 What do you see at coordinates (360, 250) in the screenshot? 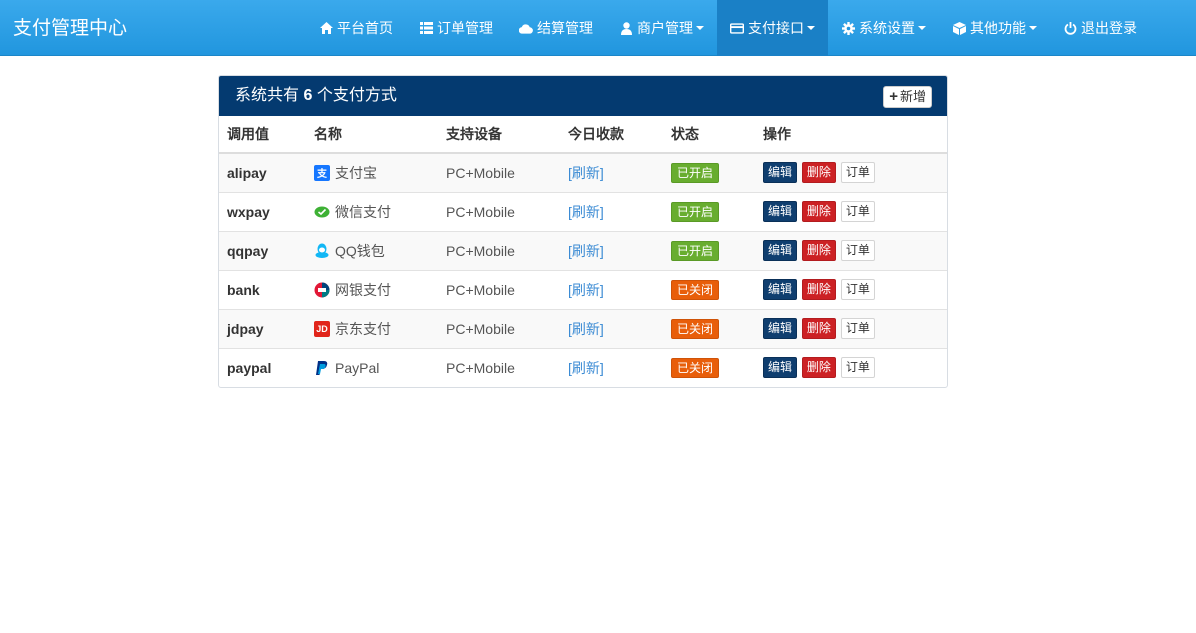
I see `payment-name: QQ钱包` at bounding box center [360, 250].